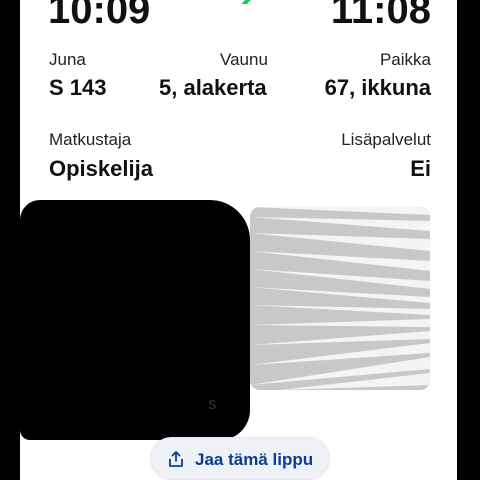 Image resolution: width=480 pixels, height=480 pixels. Describe the element at coordinates (386, 139) in the screenshot. I see `extras-label: Lisäpalvelut` at that location.